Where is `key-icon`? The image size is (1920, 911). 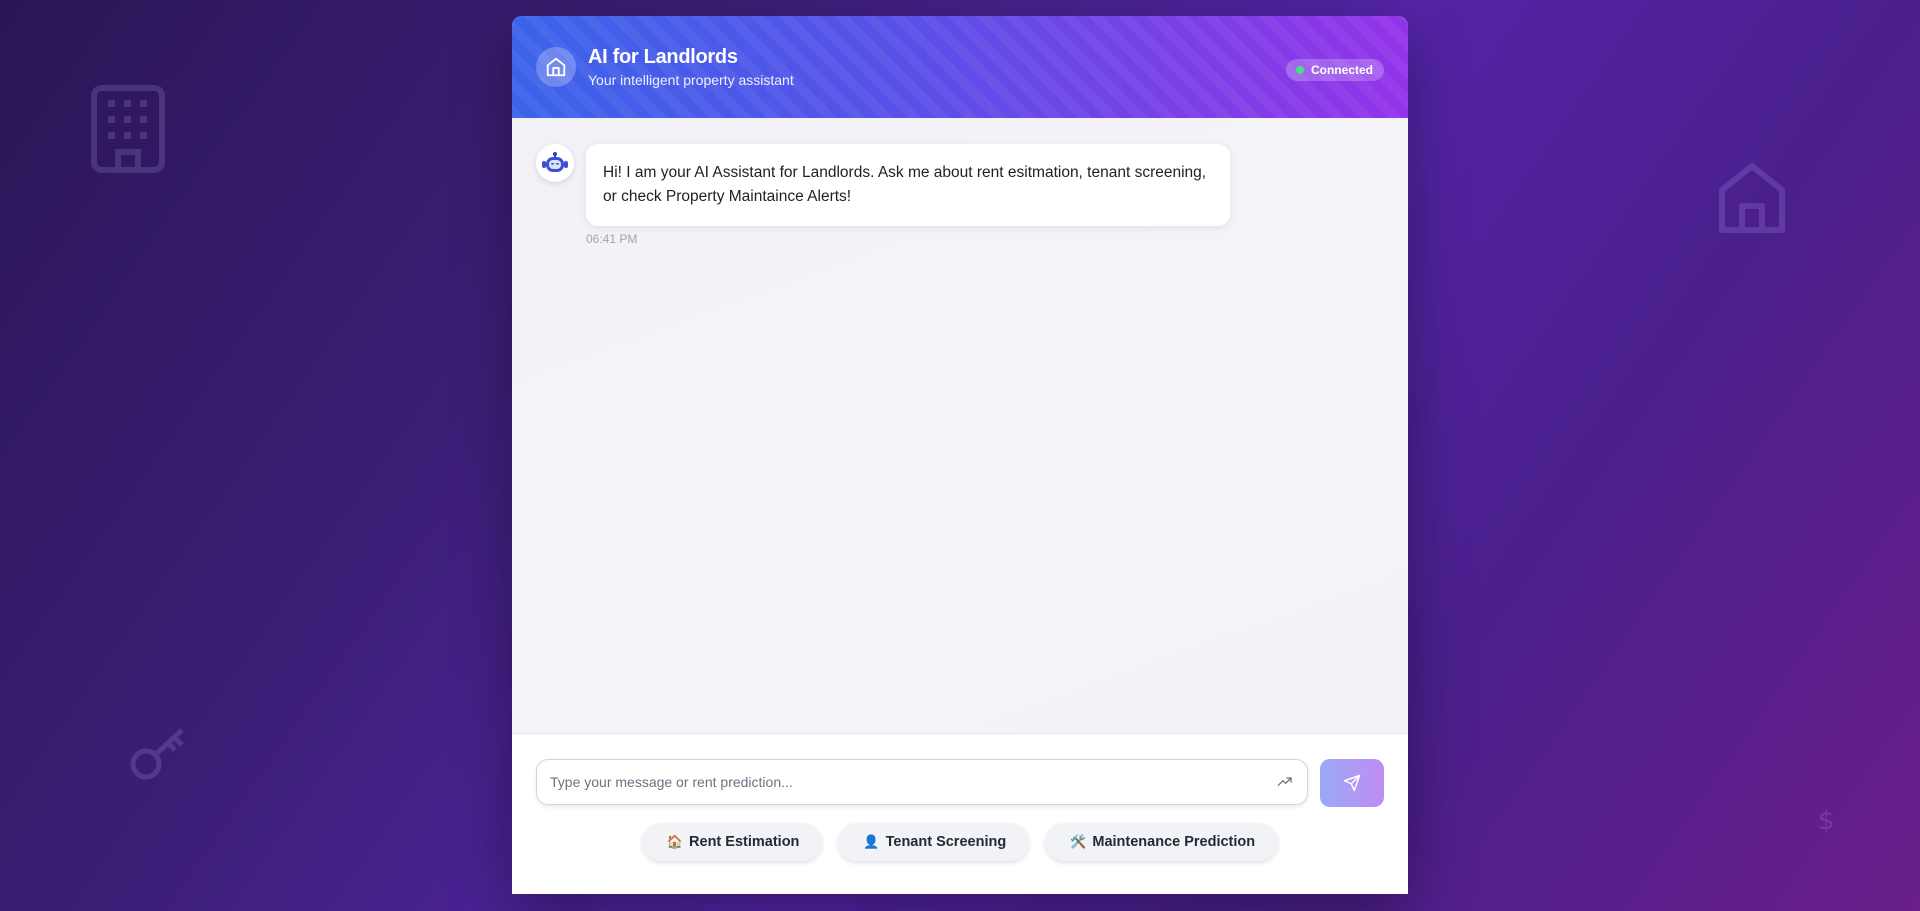
key-icon is located at coordinates (160, 752).